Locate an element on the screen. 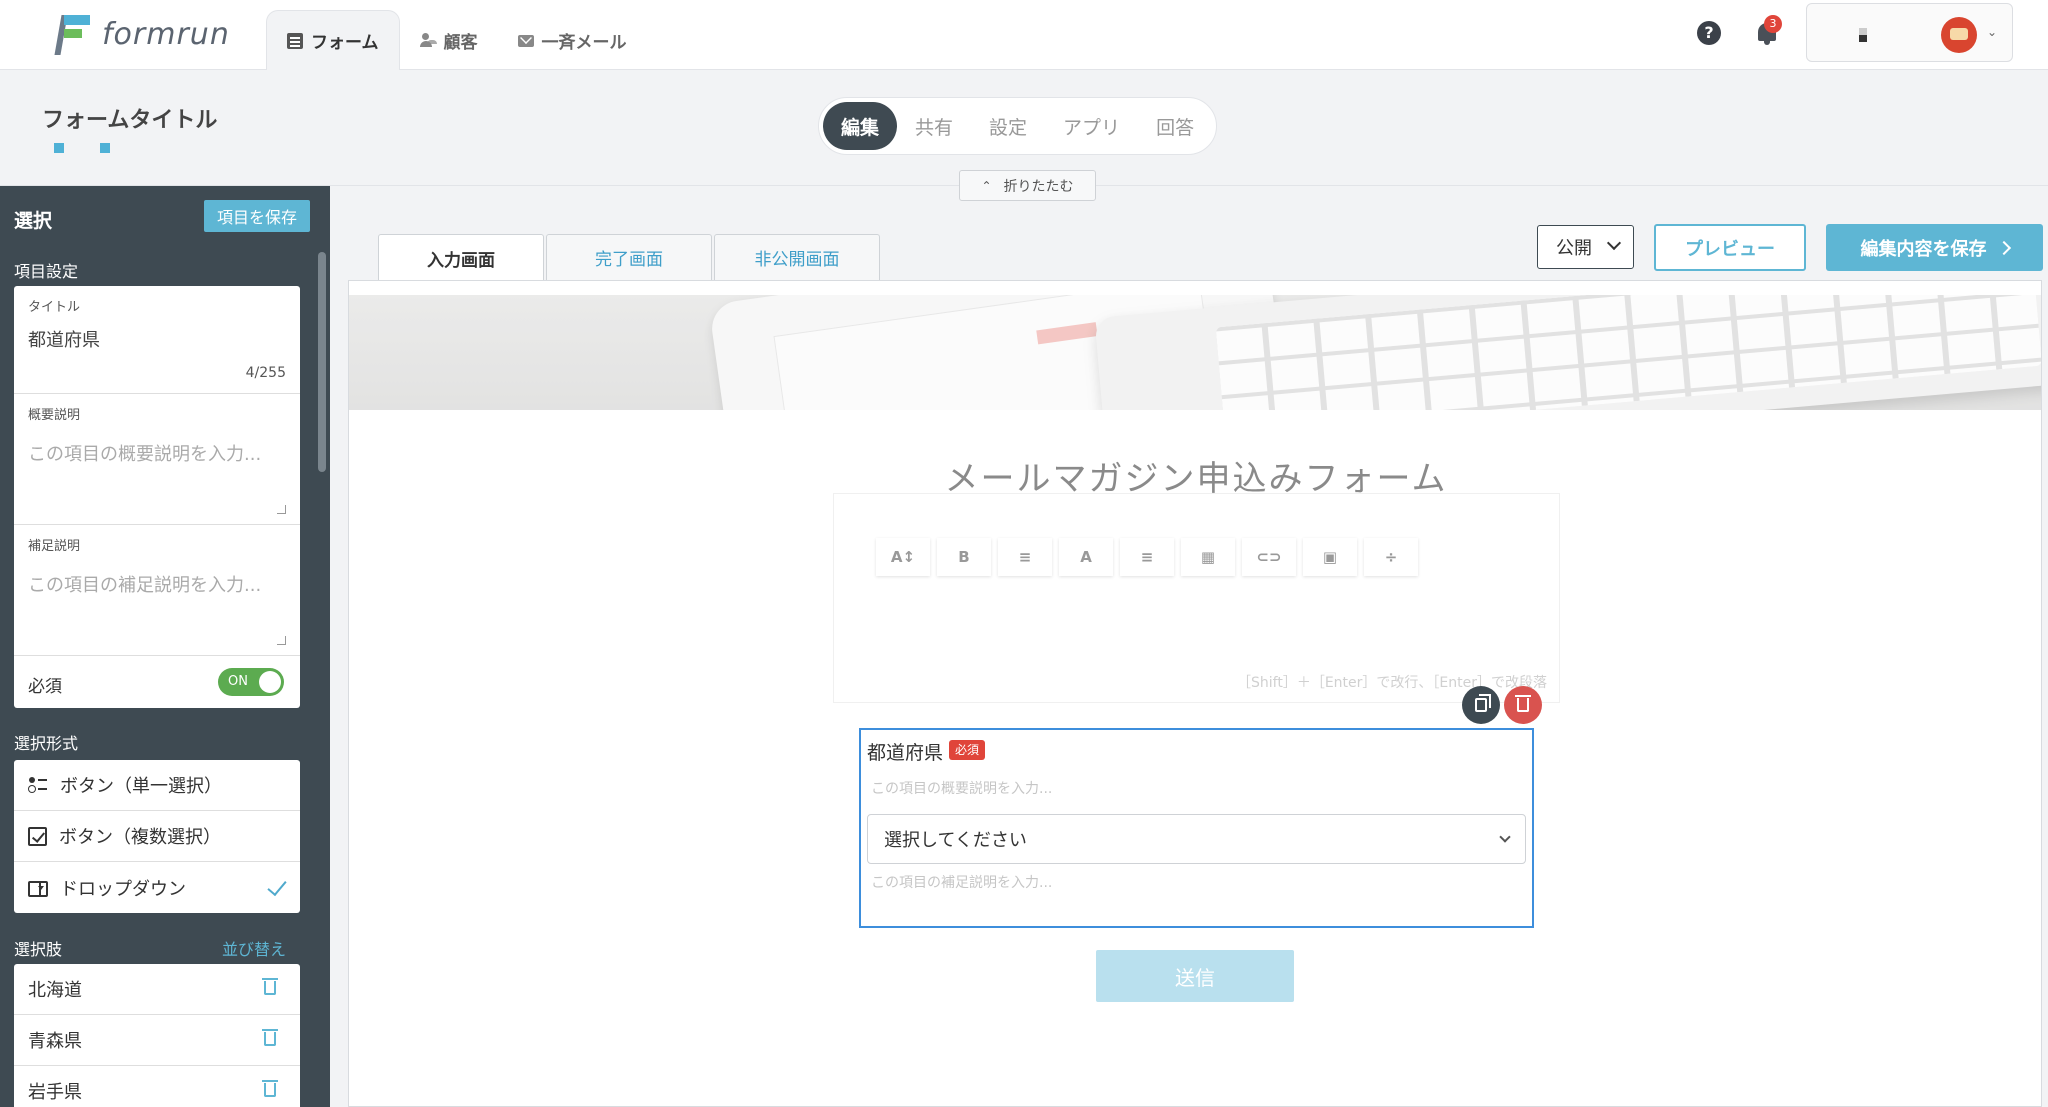 The image size is (2048, 1107). supplement-field-label: 補足説明 is located at coordinates (54, 546).